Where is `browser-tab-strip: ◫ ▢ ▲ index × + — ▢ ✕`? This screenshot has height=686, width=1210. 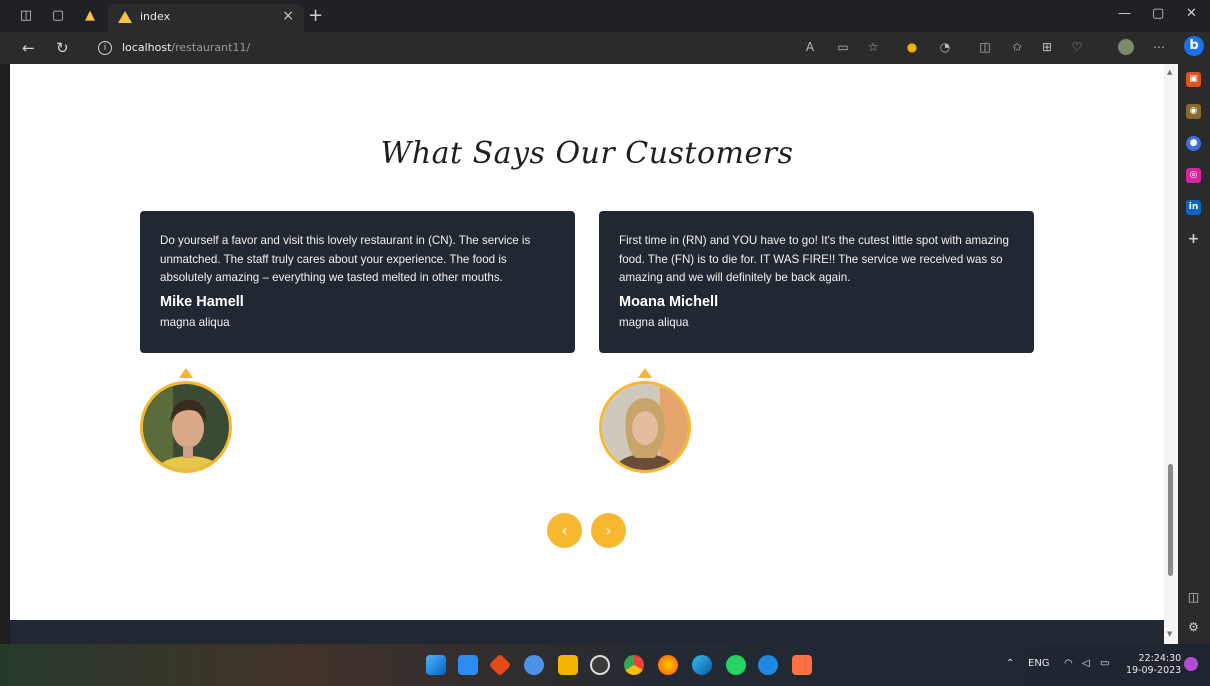 browser-tab-strip: ◫ ▢ ▲ index × + — ▢ ✕ is located at coordinates (605, 16).